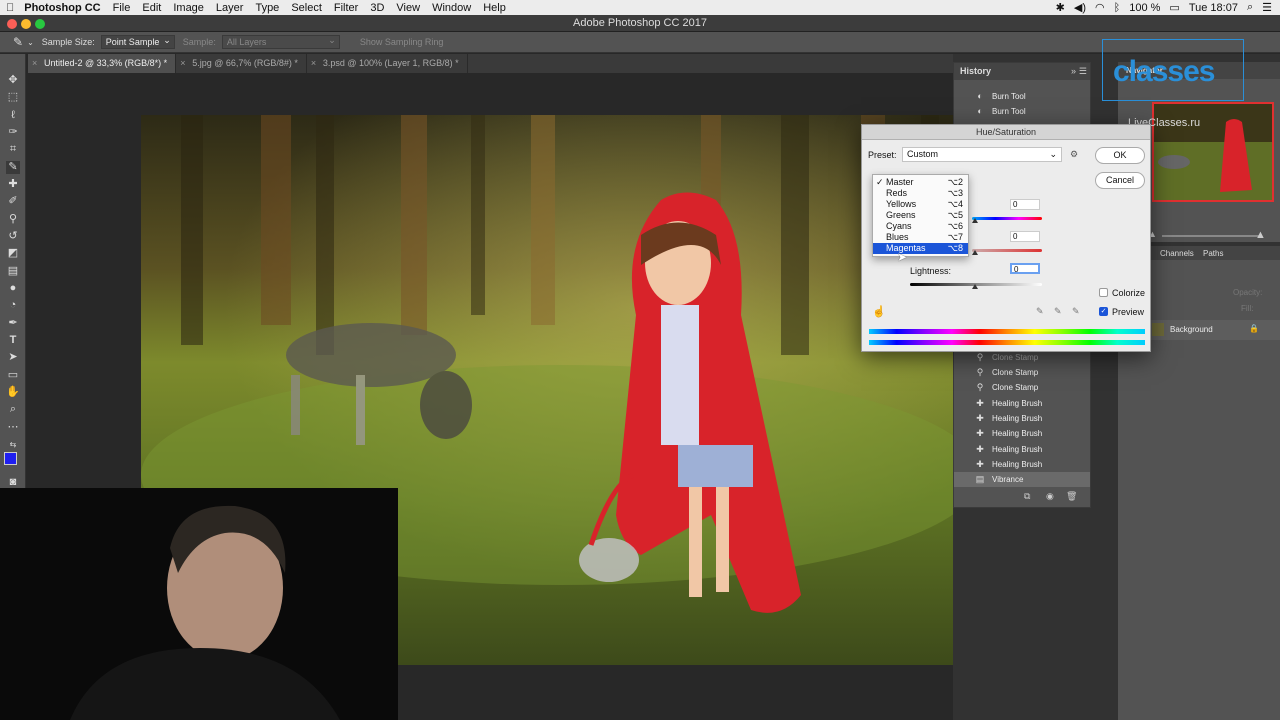 The image size is (1280, 720). What do you see at coordinates (1128, 312) in the screenshot?
I see `preview-label: Preview` at bounding box center [1128, 312].